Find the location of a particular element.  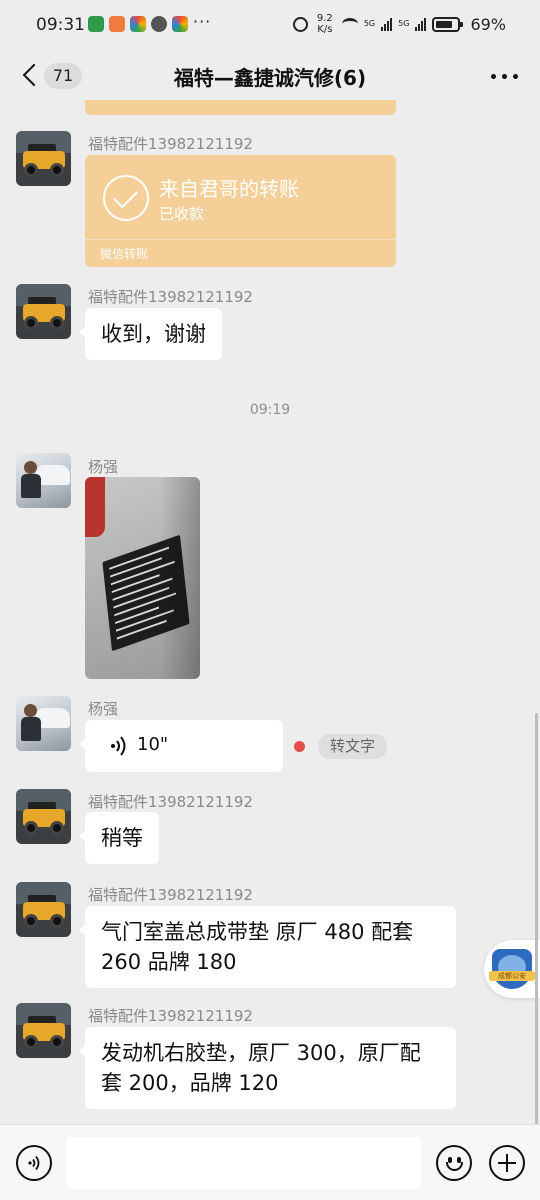

message-text-line: 套 200，品牌 120 is located at coordinates (190, 1083).